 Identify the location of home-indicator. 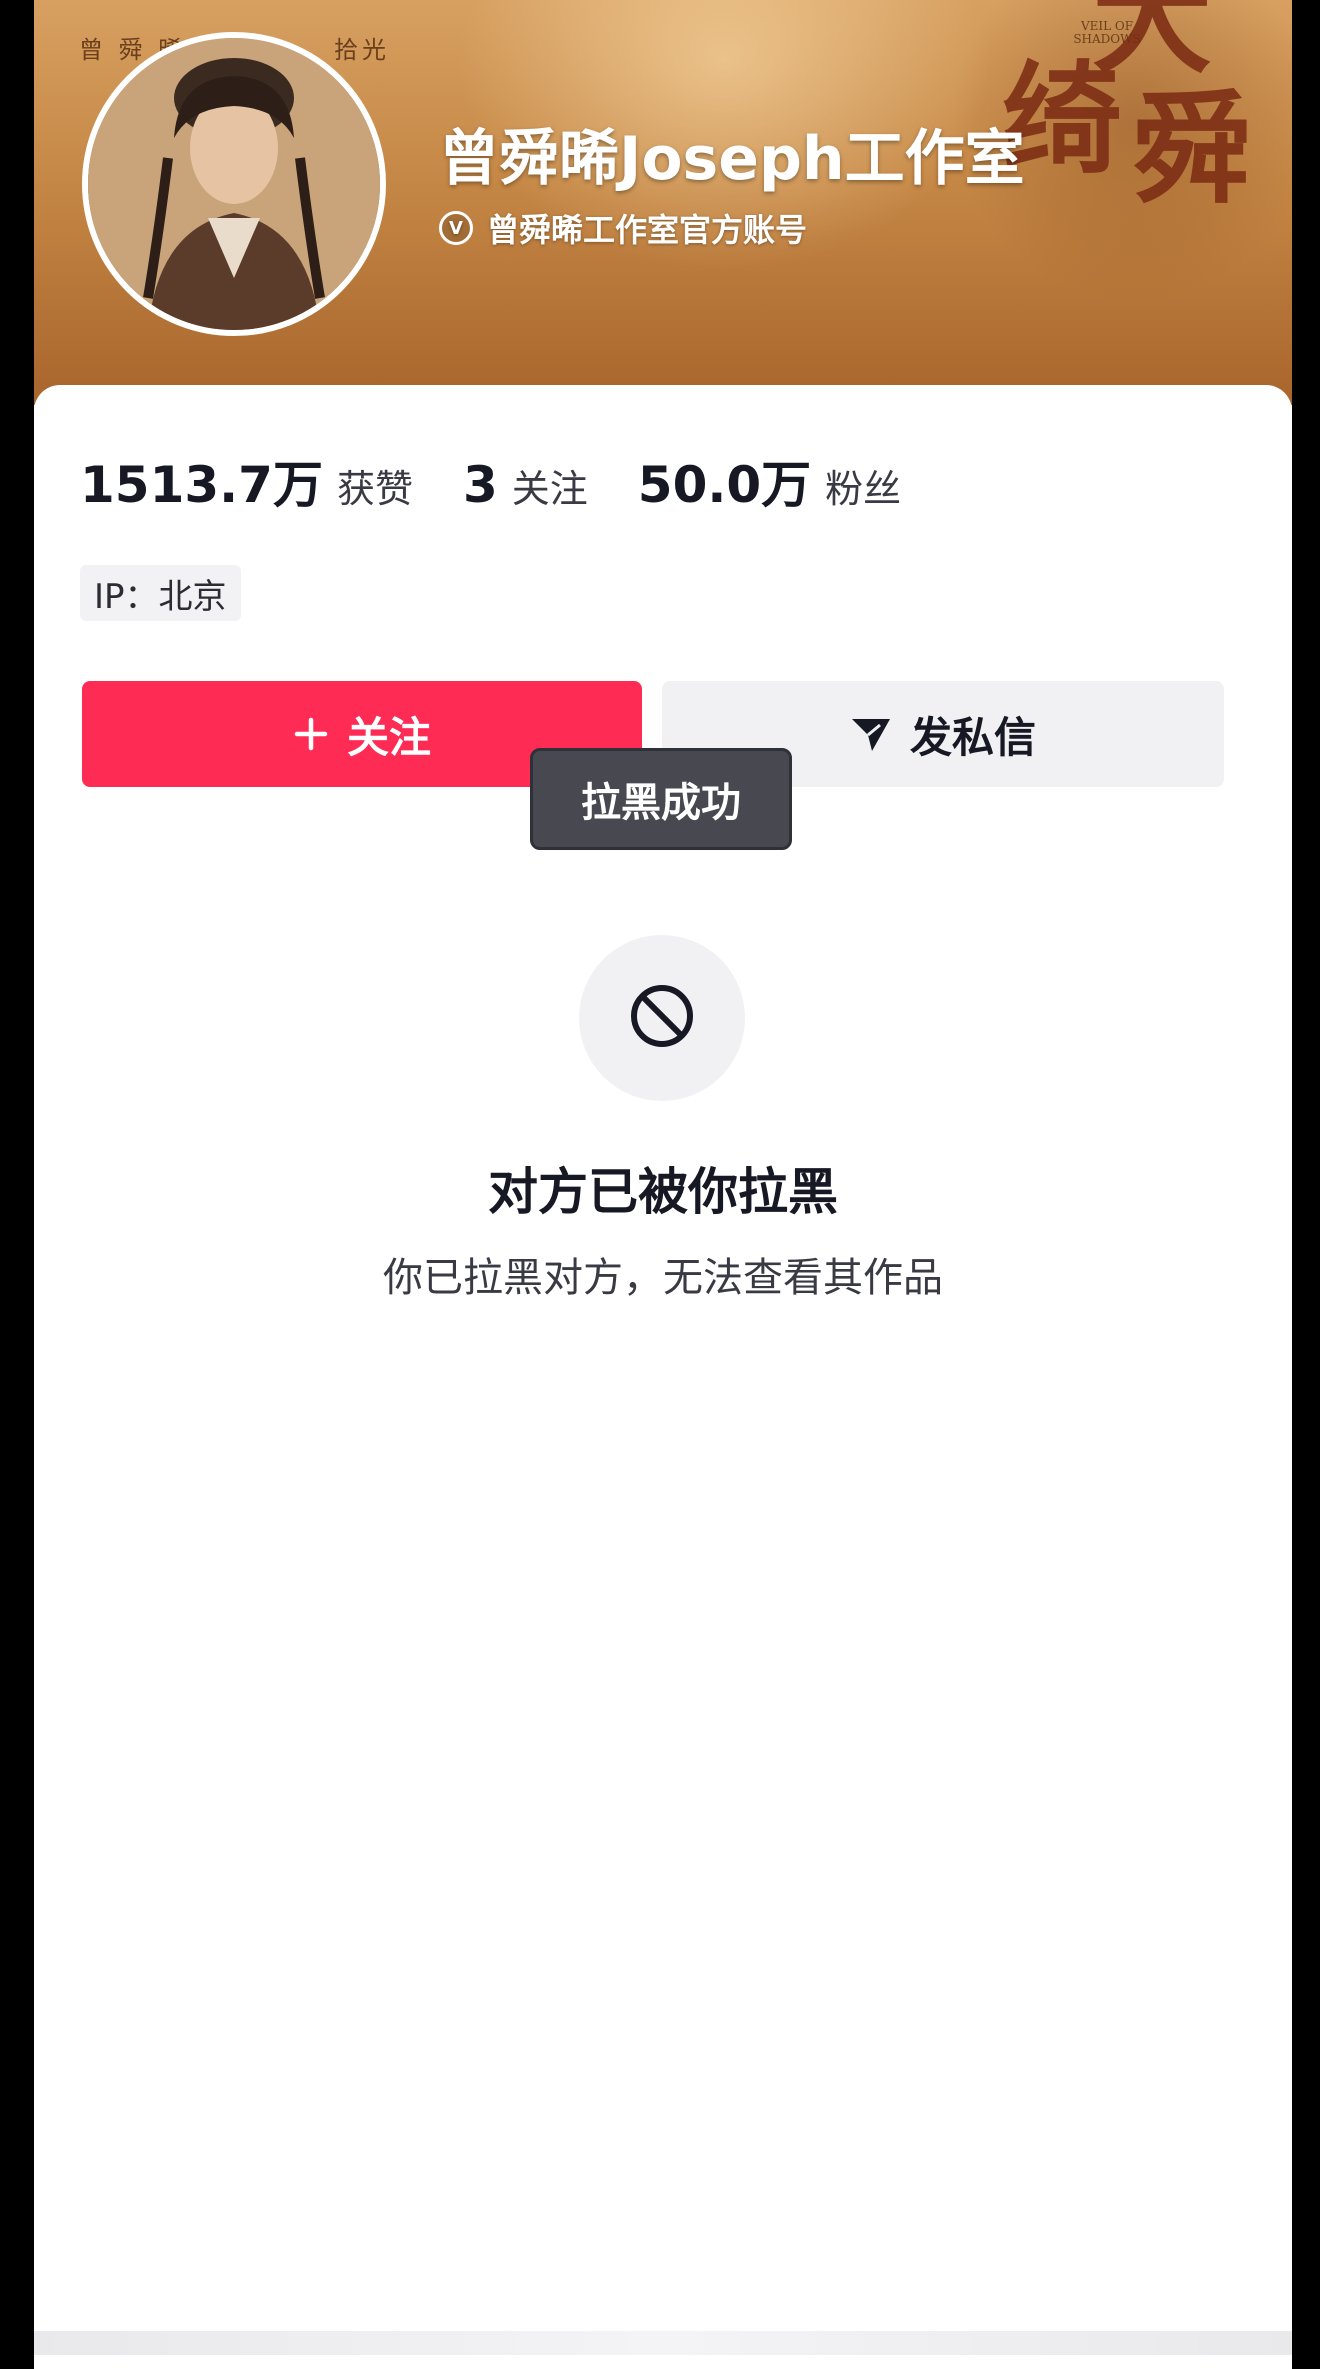
(663, 2343).